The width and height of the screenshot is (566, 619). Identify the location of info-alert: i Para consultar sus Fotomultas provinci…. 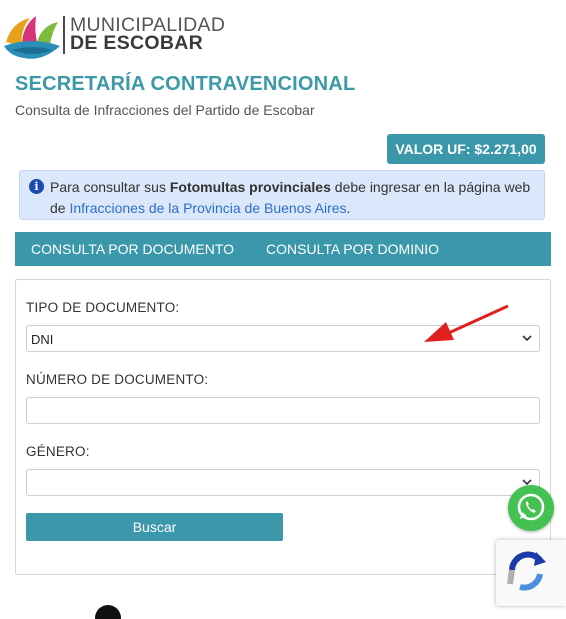
(282, 195).